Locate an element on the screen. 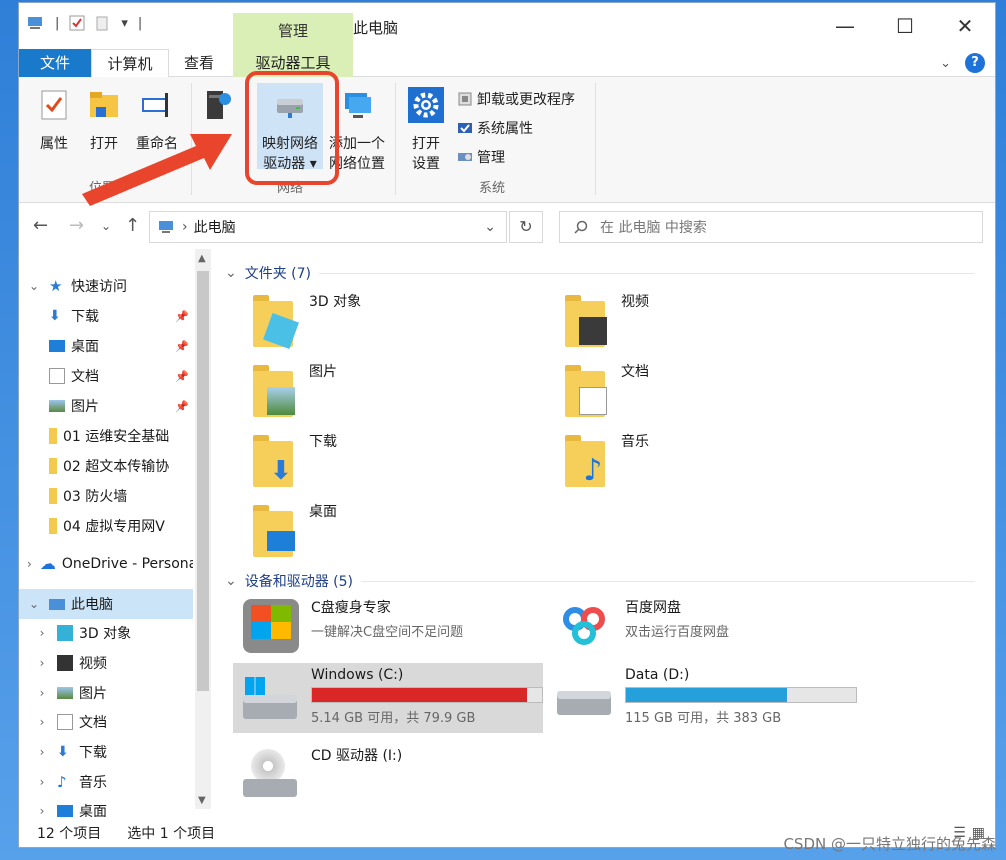 The width and height of the screenshot is (1006, 860). sidebar-item-desktop-pc: › 桌面 is located at coordinates (106, 806).